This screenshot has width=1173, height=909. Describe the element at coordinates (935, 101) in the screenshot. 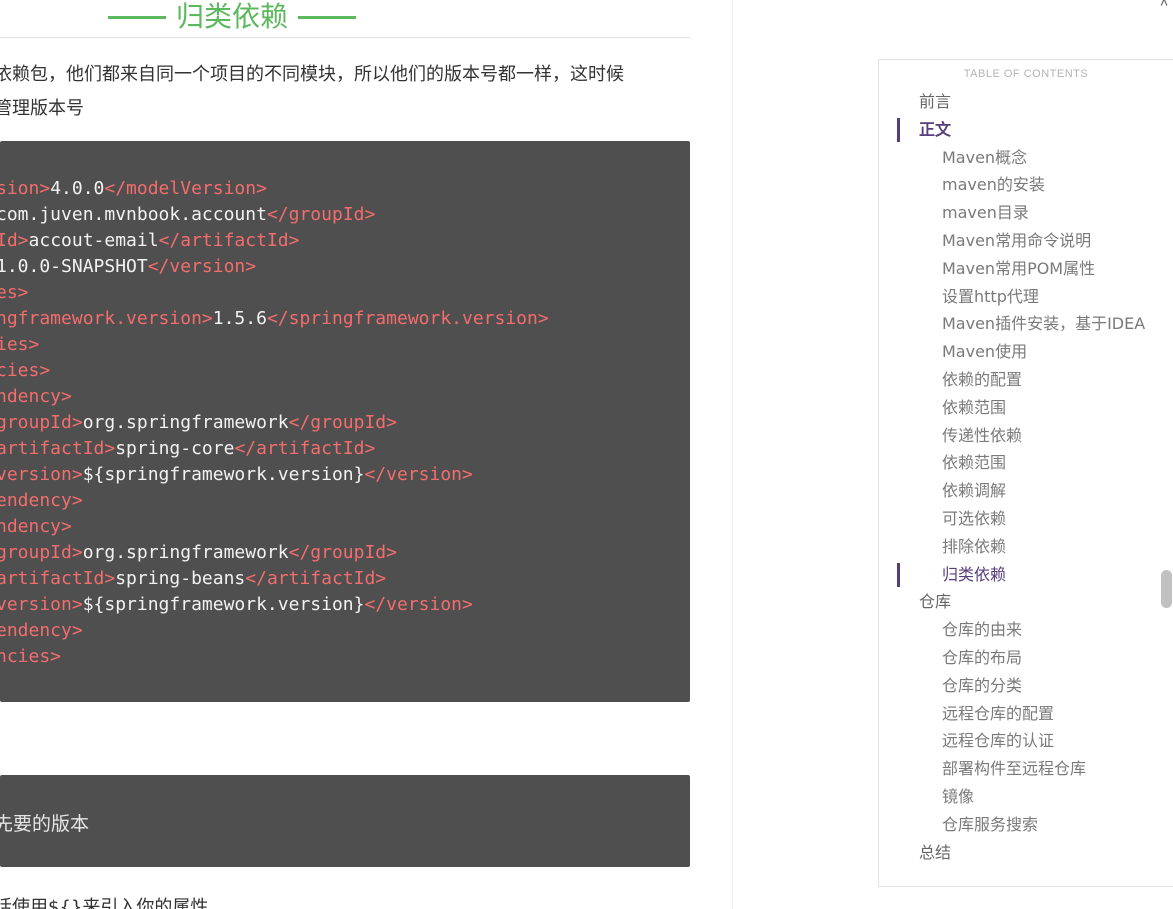

I see `toc-item-label: 前言` at that location.